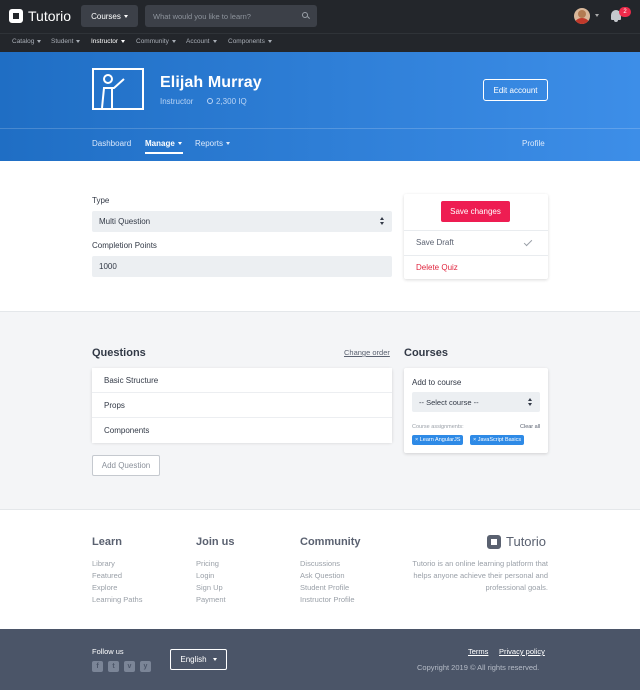 Image resolution: width=640 pixels, height=690 pixels. What do you see at coordinates (515, 90) in the screenshot?
I see `edit-account-button: Edit account` at bounding box center [515, 90].